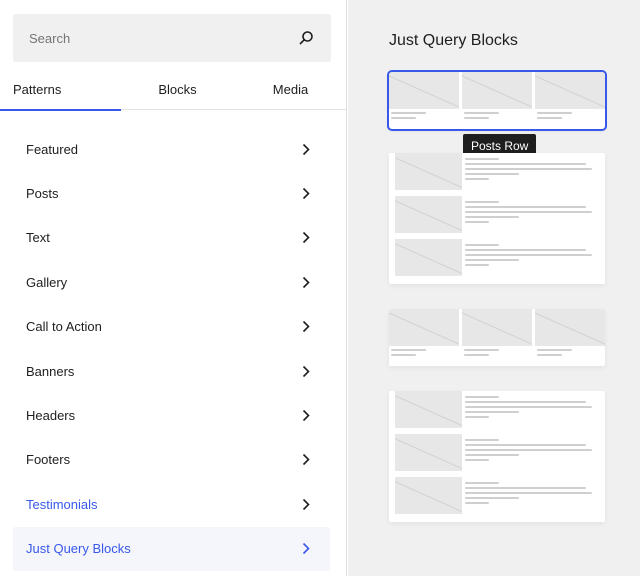  What do you see at coordinates (48, 460) in the screenshot?
I see `category-label: Footers` at bounding box center [48, 460].